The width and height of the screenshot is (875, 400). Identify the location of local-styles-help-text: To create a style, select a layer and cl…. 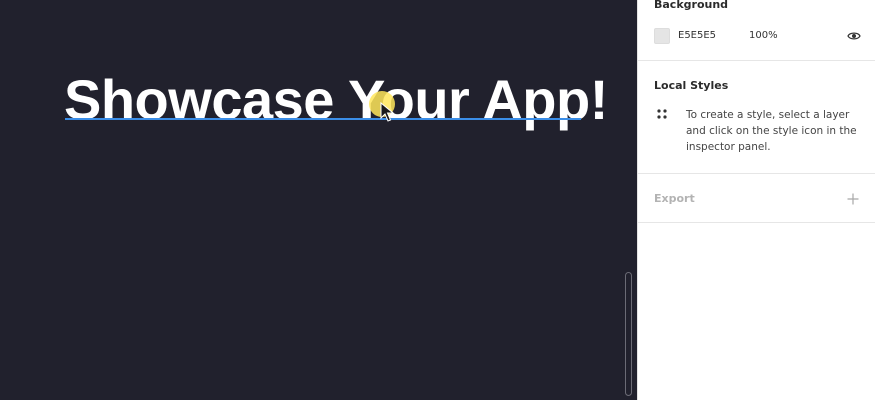
(771, 131).